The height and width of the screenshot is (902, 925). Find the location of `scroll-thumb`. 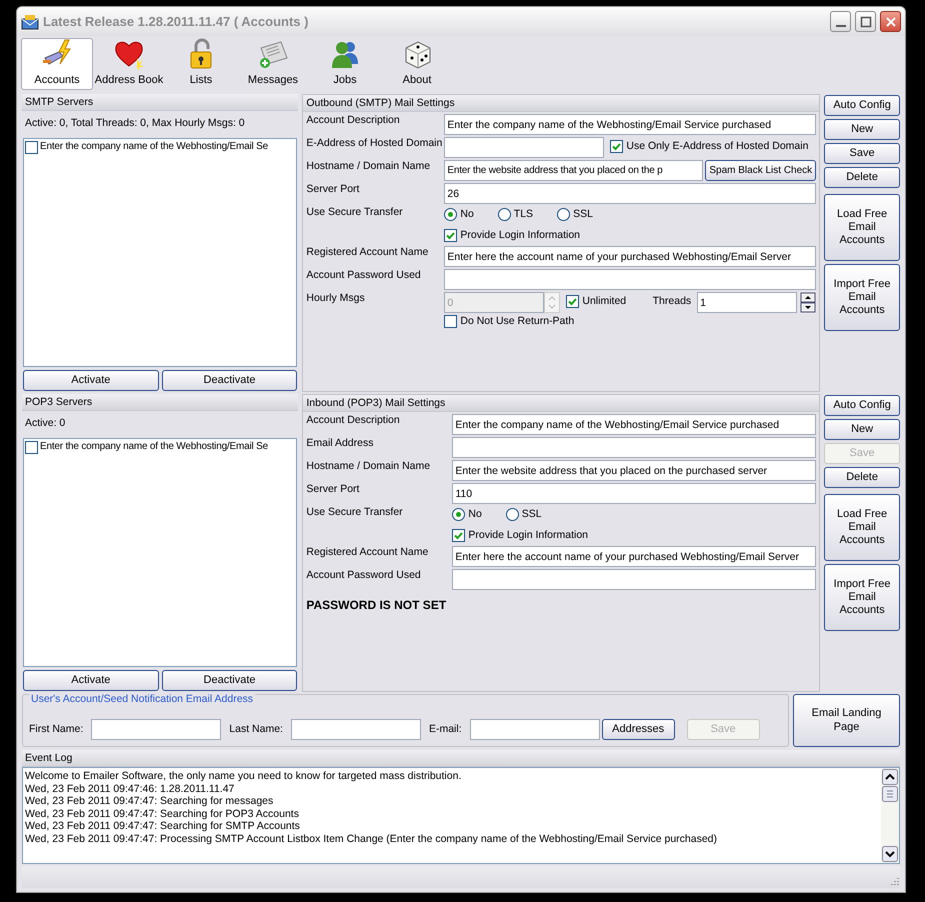

scroll-thumb is located at coordinates (890, 794).